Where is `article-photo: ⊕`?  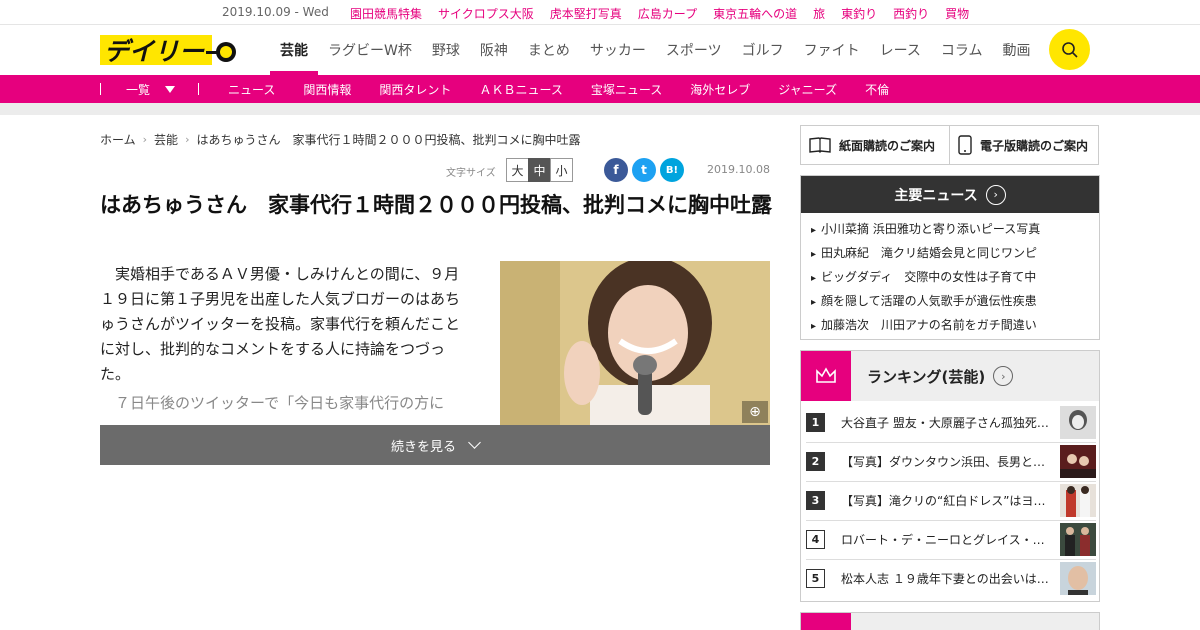
article-photo: ⊕ is located at coordinates (635, 343).